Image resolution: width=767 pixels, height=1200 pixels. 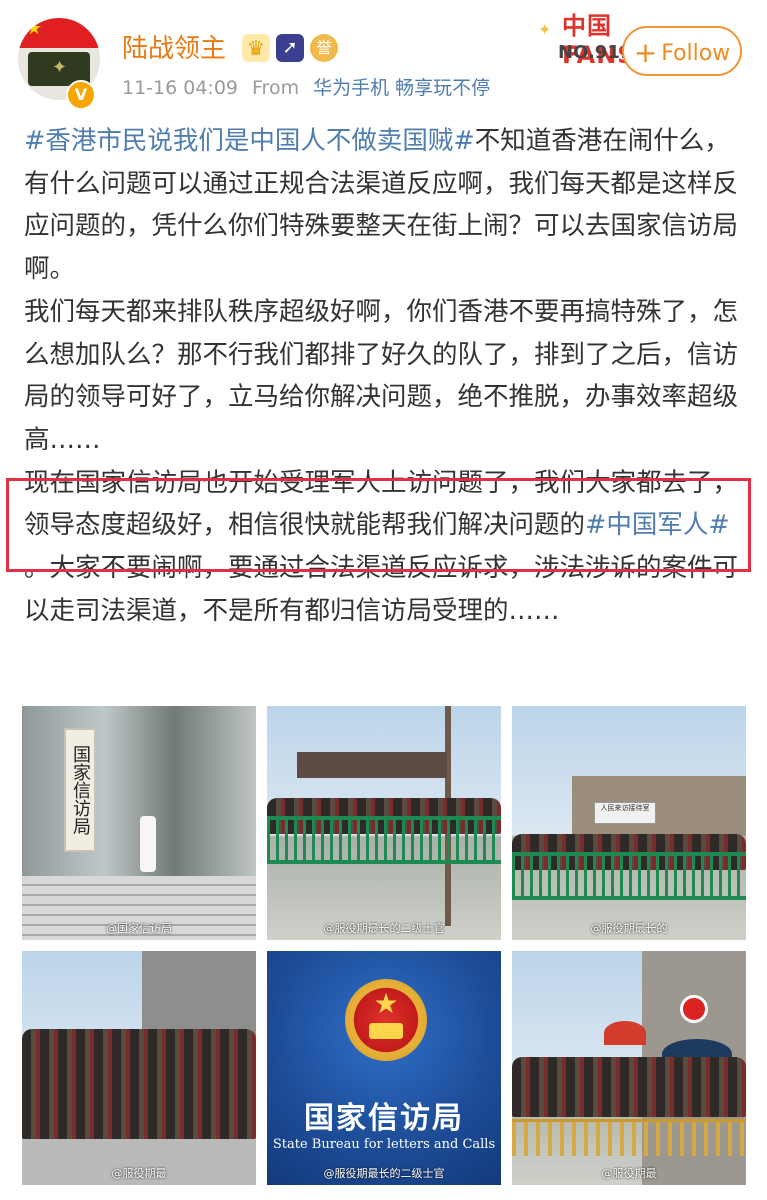 What do you see at coordinates (625, 1033) in the screenshot?
I see `umbrella-icon` at bounding box center [625, 1033].